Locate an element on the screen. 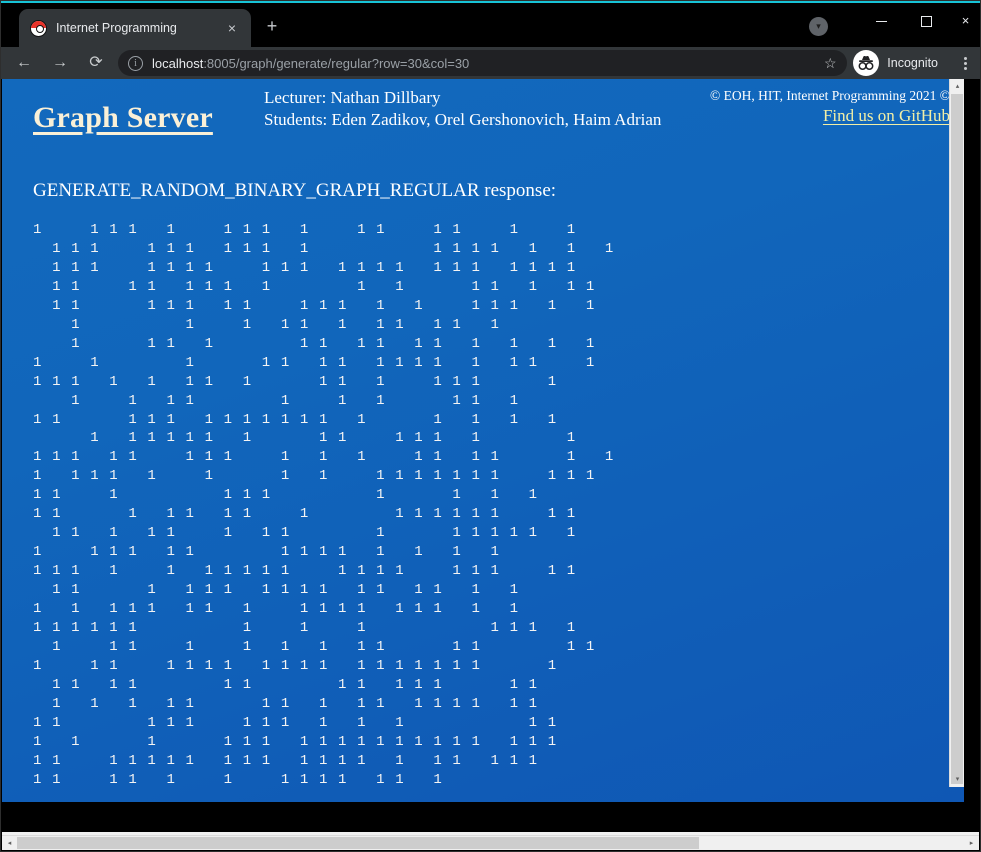 Image resolution: width=981 pixels, height=852 pixels. incognito-indicator: Incognito is located at coordinates (901, 63).